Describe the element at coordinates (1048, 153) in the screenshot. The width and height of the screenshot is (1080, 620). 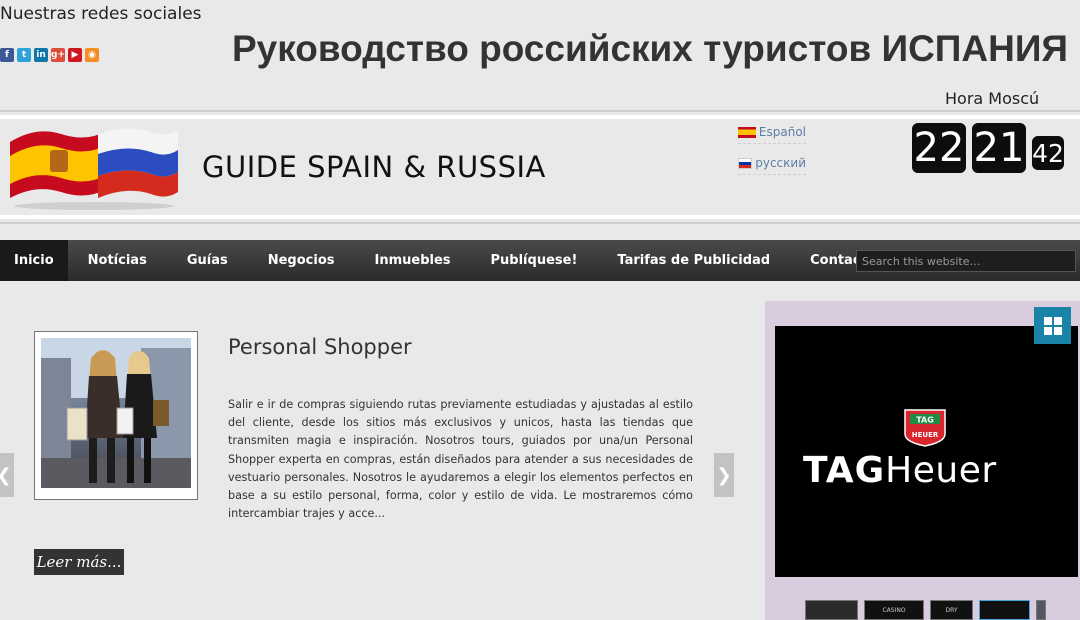
I see `clock-seconds: 42` at that location.